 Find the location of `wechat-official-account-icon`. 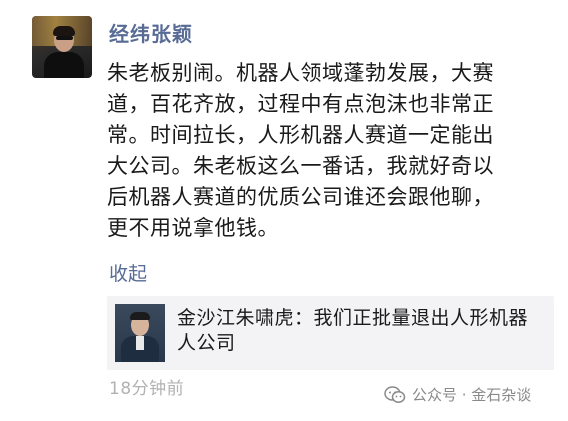

wechat-official-account-icon is located at coordinates (395, 394).